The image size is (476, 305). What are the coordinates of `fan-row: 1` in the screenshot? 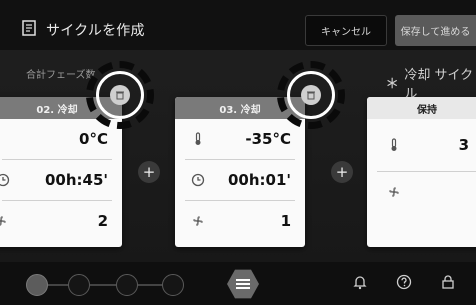 It's located at (240, 221).